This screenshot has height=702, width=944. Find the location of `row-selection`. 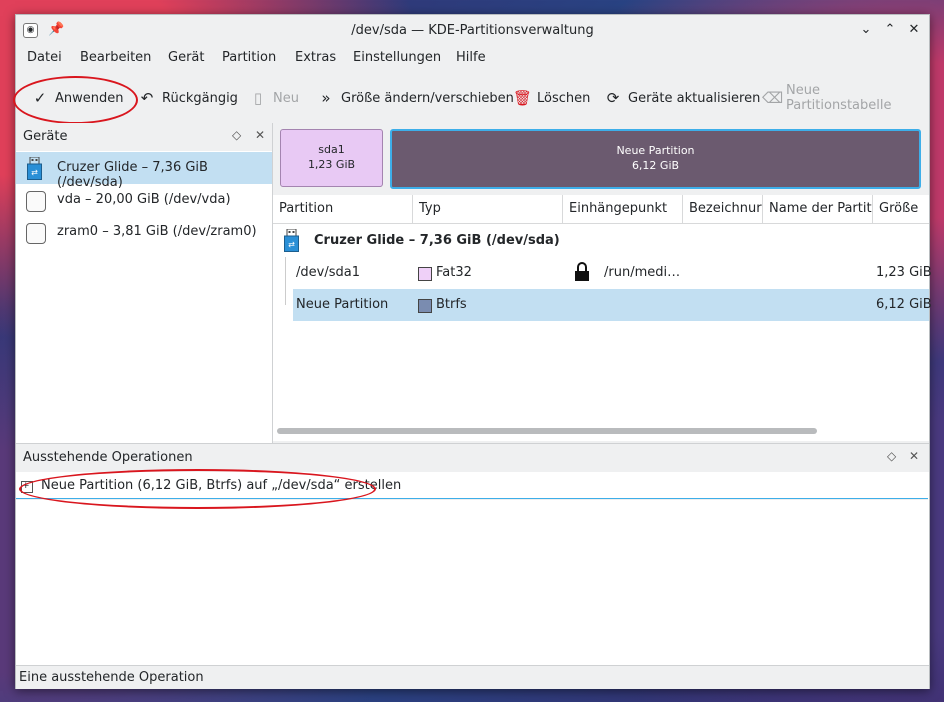

row-selection is located at coordinates (611, 305).